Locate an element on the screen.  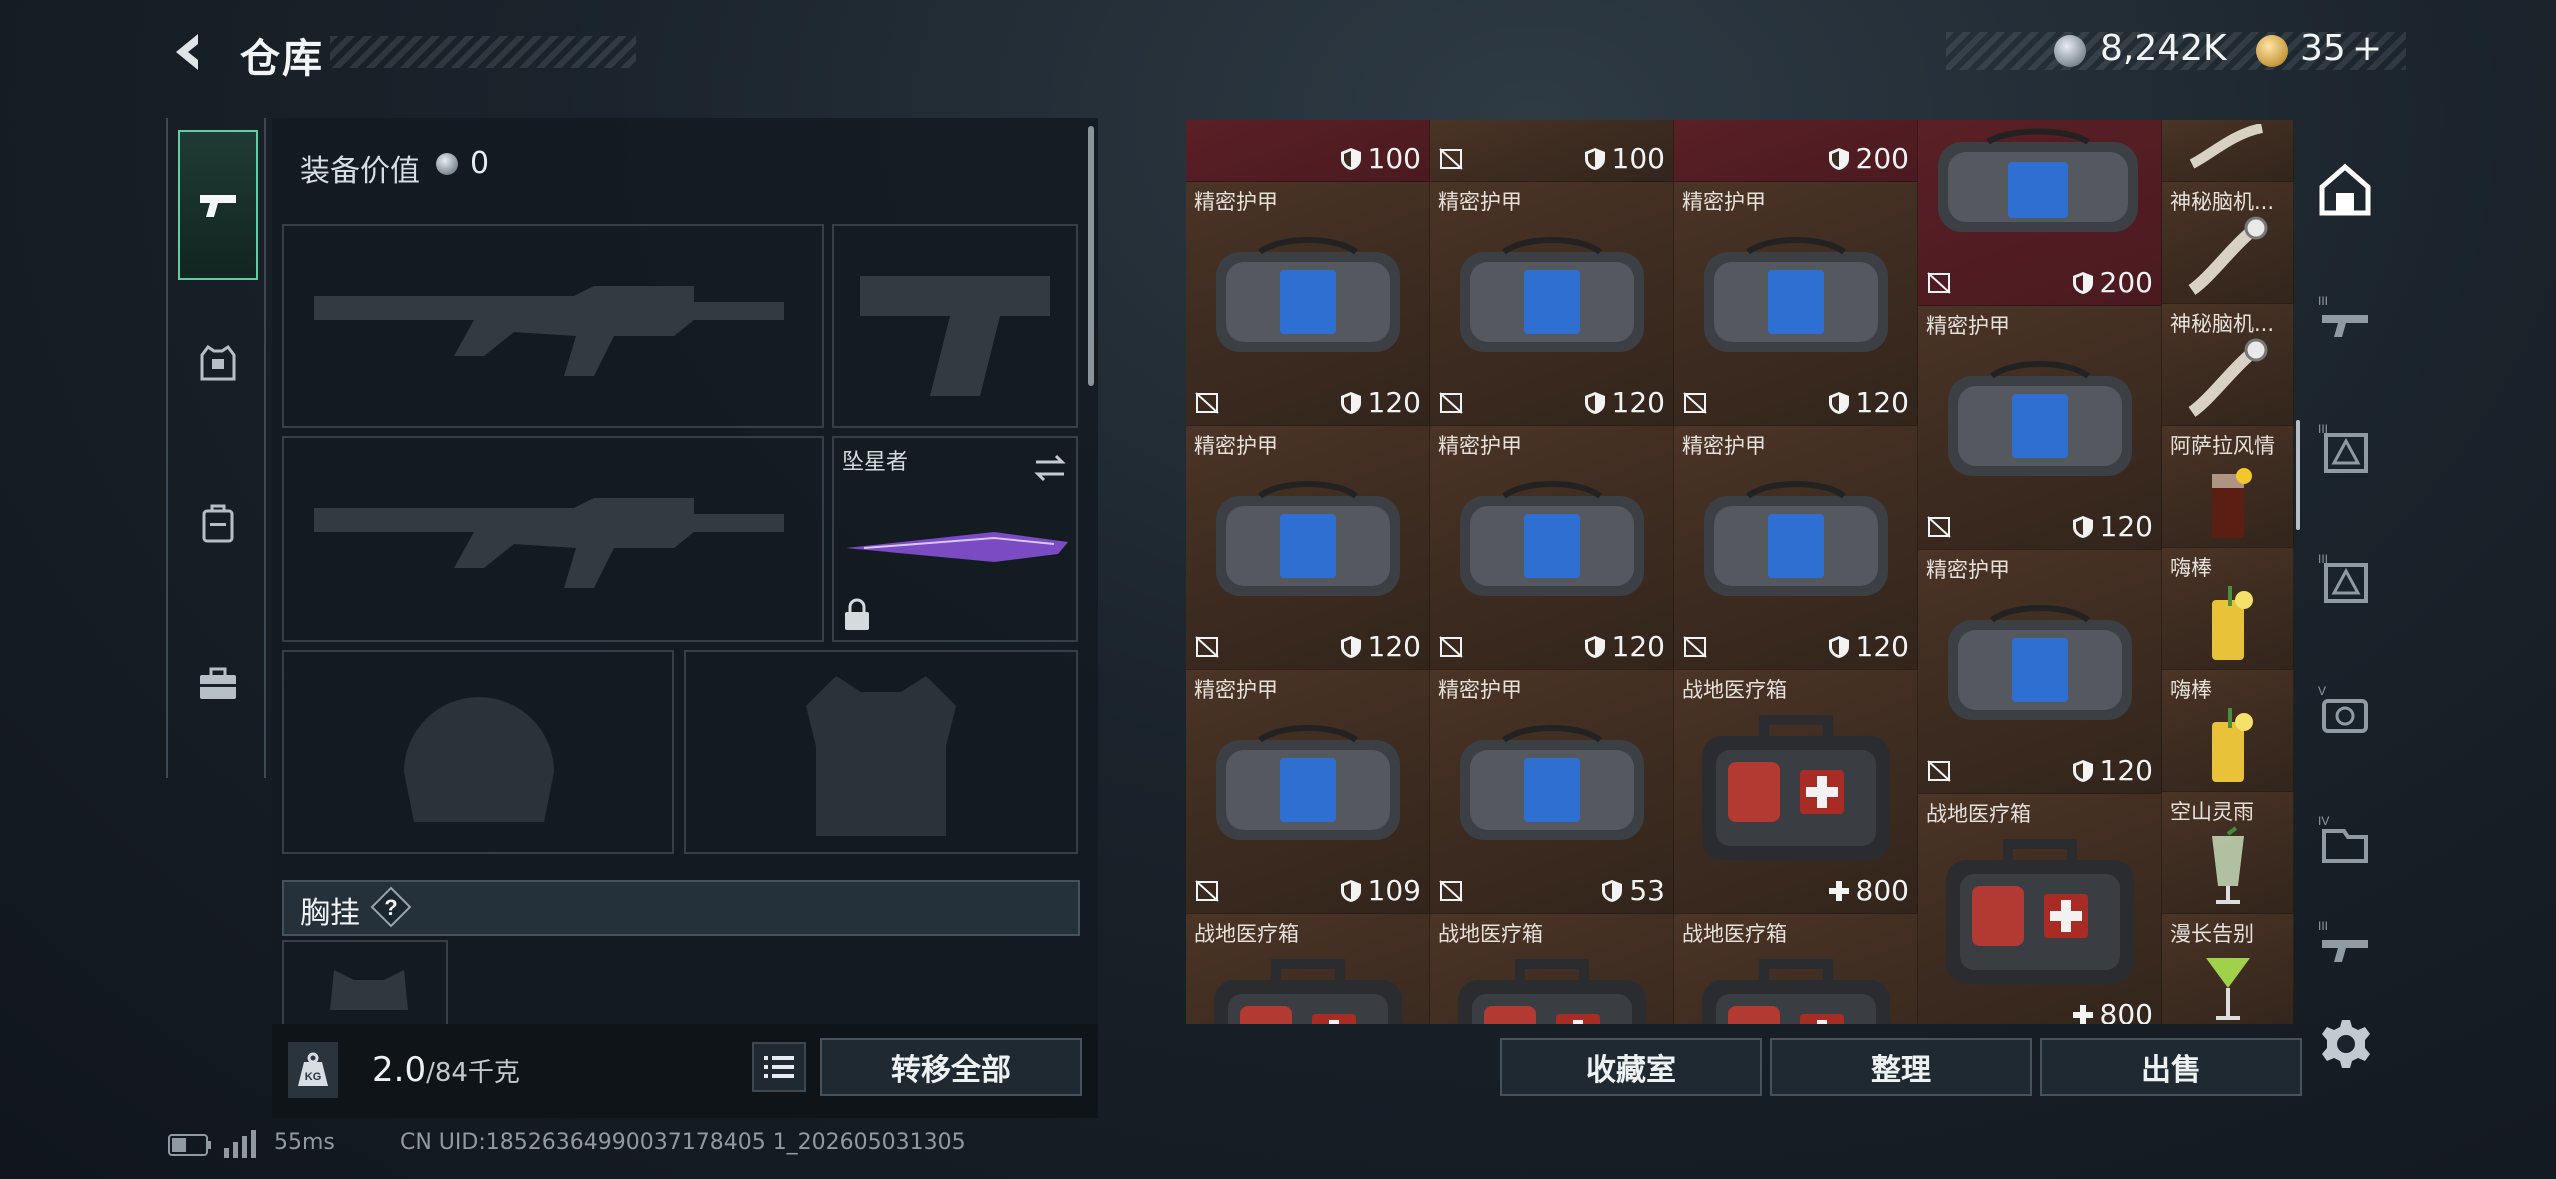
backpack-icon is located at coordinates (218, 523).